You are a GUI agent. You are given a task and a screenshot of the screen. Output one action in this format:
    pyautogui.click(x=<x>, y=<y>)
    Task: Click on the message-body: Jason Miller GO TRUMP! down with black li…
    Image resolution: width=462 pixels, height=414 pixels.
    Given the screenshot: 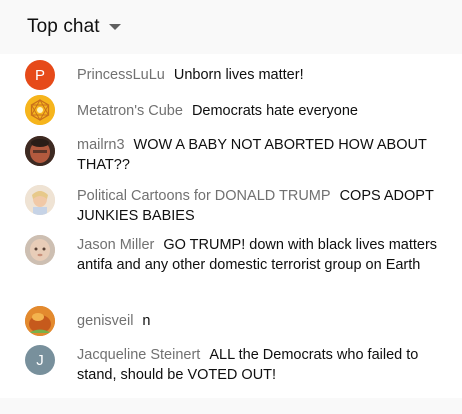 What is the action you would take?
    pyautogui.click(x=264, y=255)
    